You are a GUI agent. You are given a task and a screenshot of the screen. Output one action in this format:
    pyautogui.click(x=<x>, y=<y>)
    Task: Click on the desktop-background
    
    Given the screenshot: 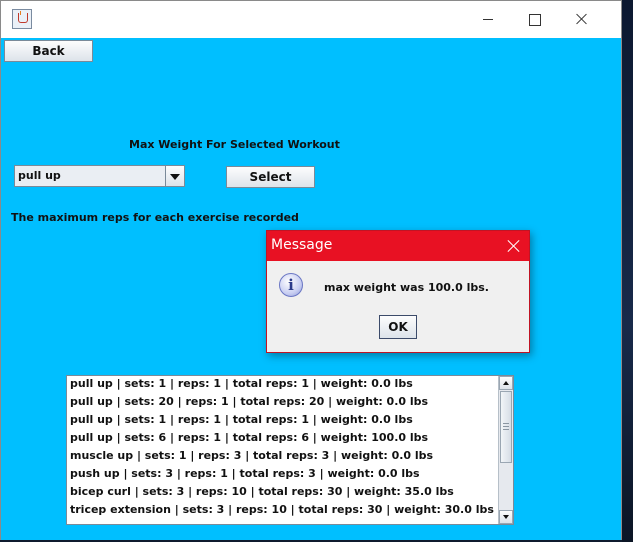 What is the action you would take?
    pyautogui.click(x=627, y=271)
    